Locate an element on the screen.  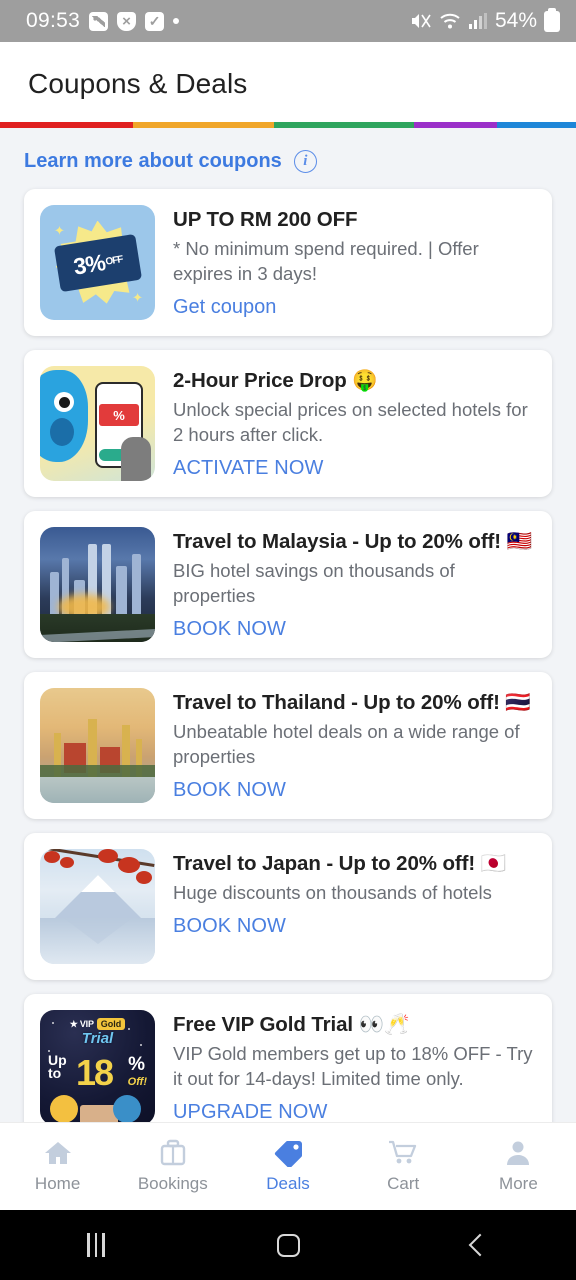
status-bar-right: 54% is located at coordinates (485, 20).